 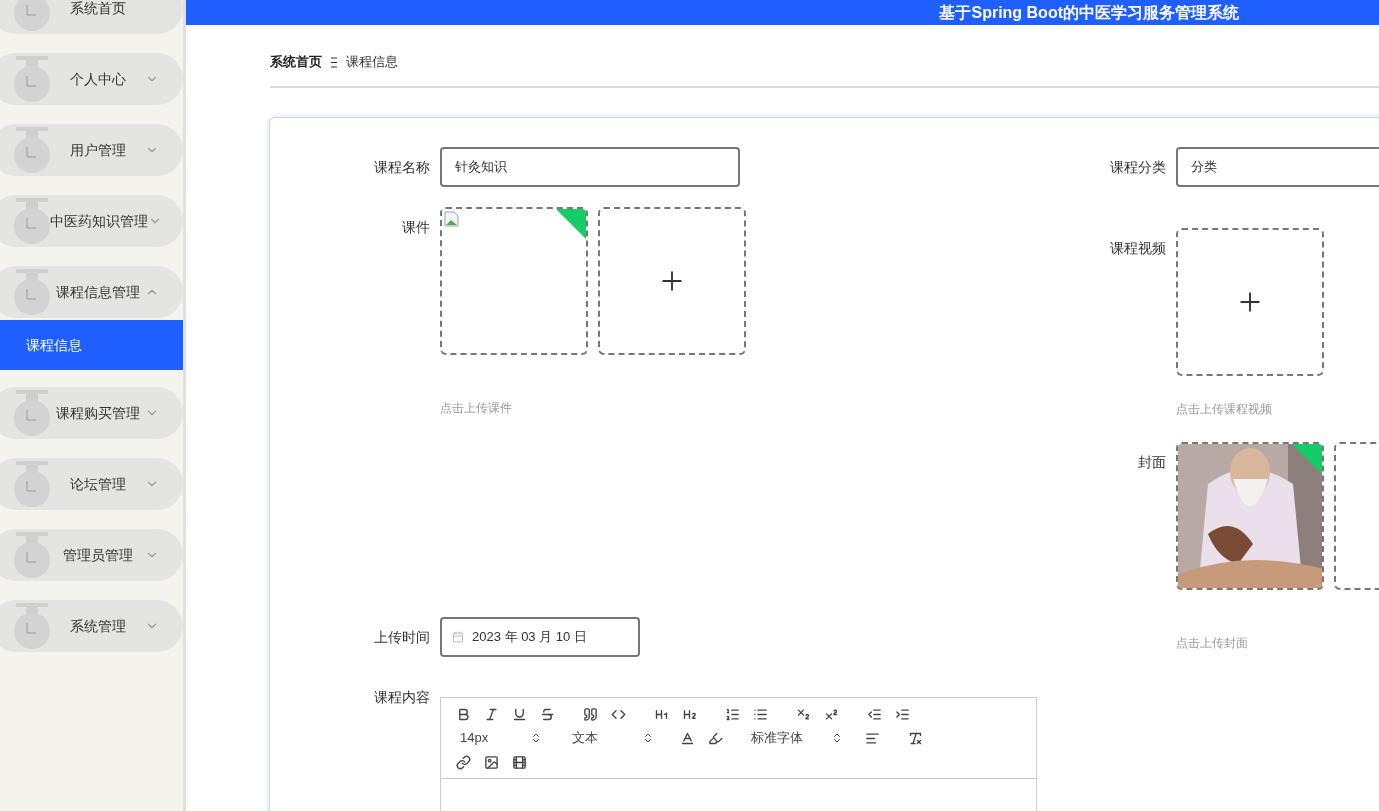 I want to click on sidebar-item: 论坛管理, so click(x=91, y=484).